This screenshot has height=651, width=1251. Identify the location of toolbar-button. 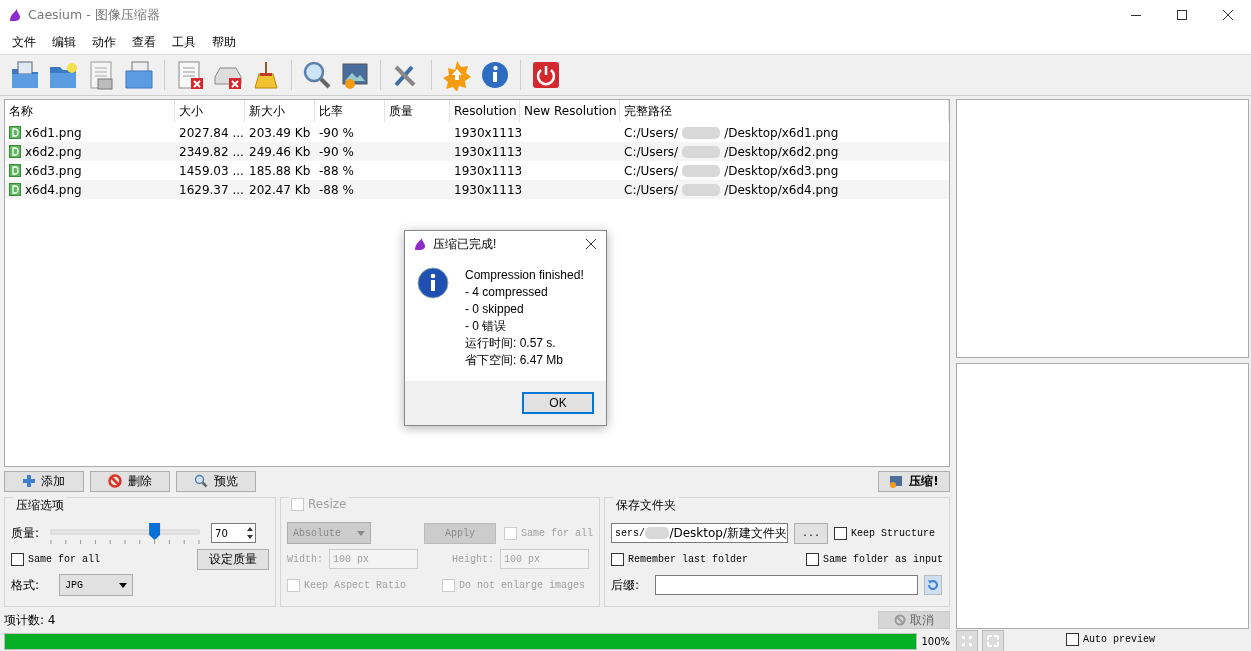
(139, 75).